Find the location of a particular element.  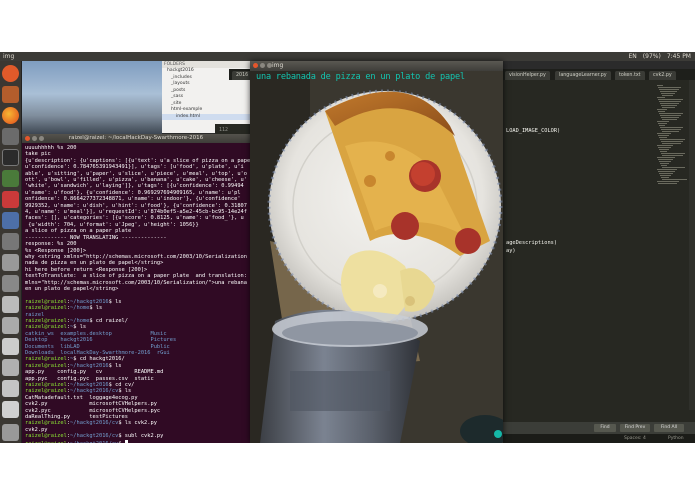

editor-status-bar: Spaces: 4 Python is located at coordinates (598, 438).